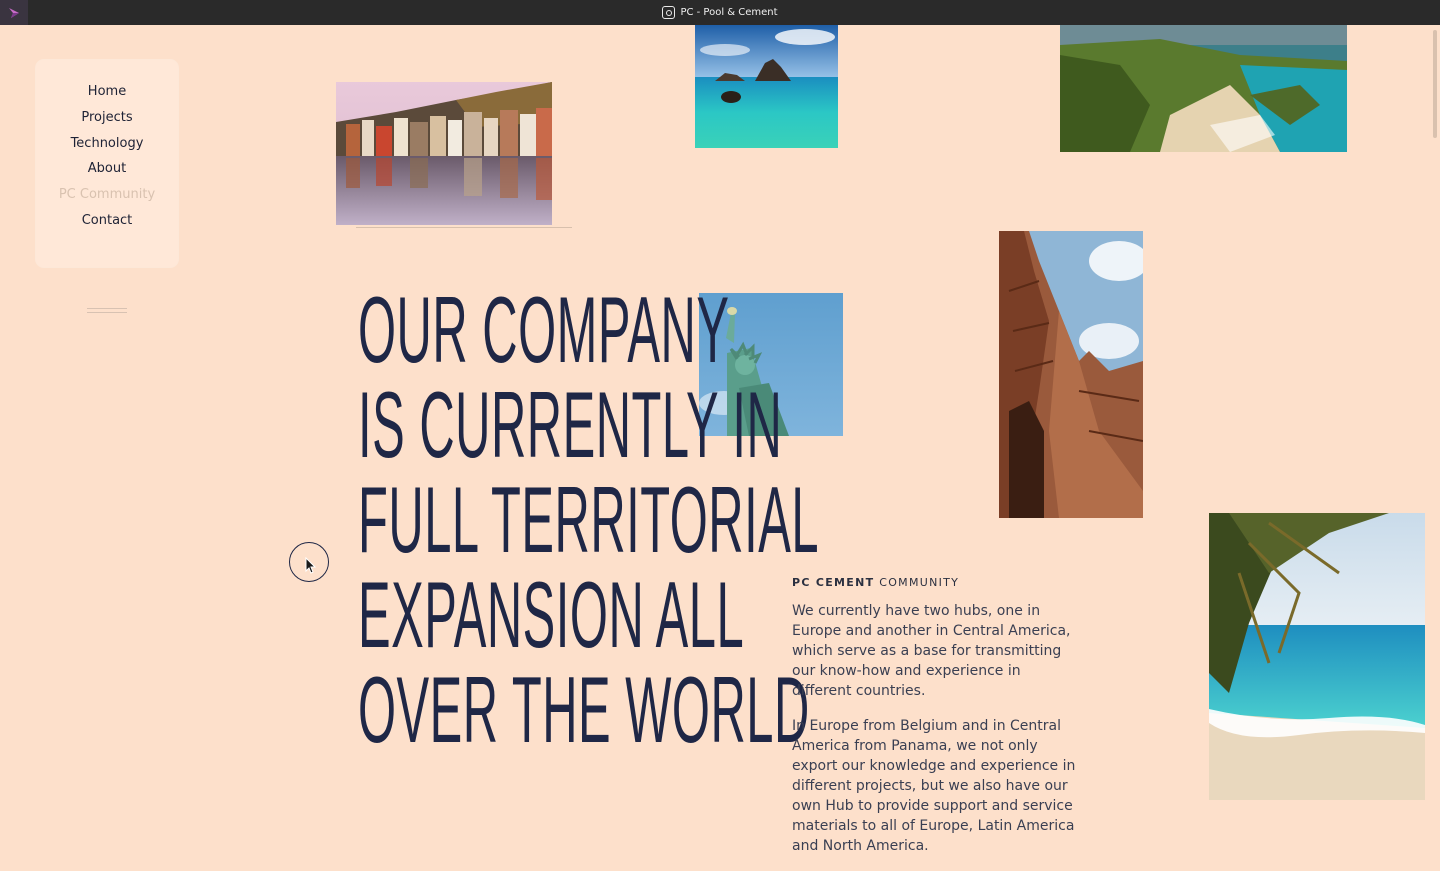  Describe the element at coordinates (1203, 88) in the screenshot. I see `photo-coastal-cliffs` at that location.